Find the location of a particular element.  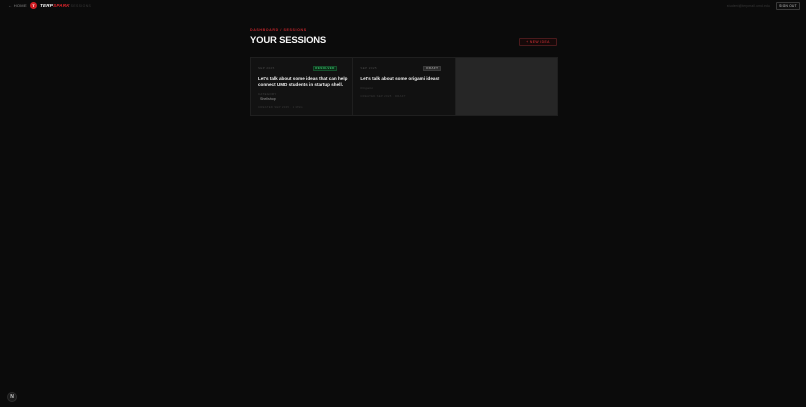

session-title: Let's talk about some origami ideas! is located at coordinates (400, 78).